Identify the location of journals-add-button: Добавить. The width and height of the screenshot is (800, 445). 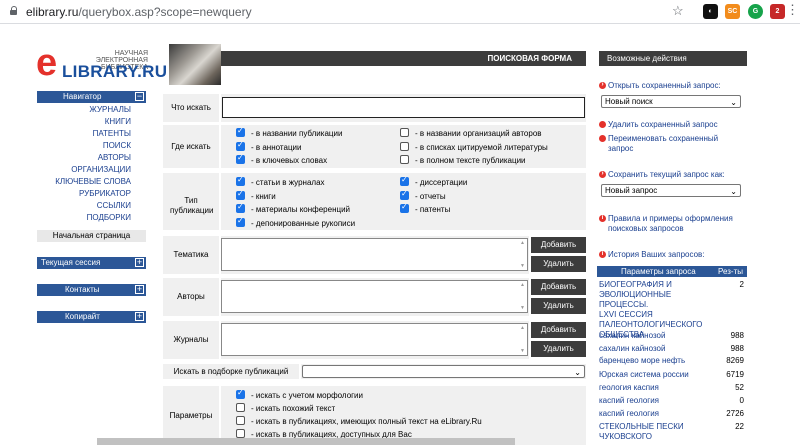
(558, 330).